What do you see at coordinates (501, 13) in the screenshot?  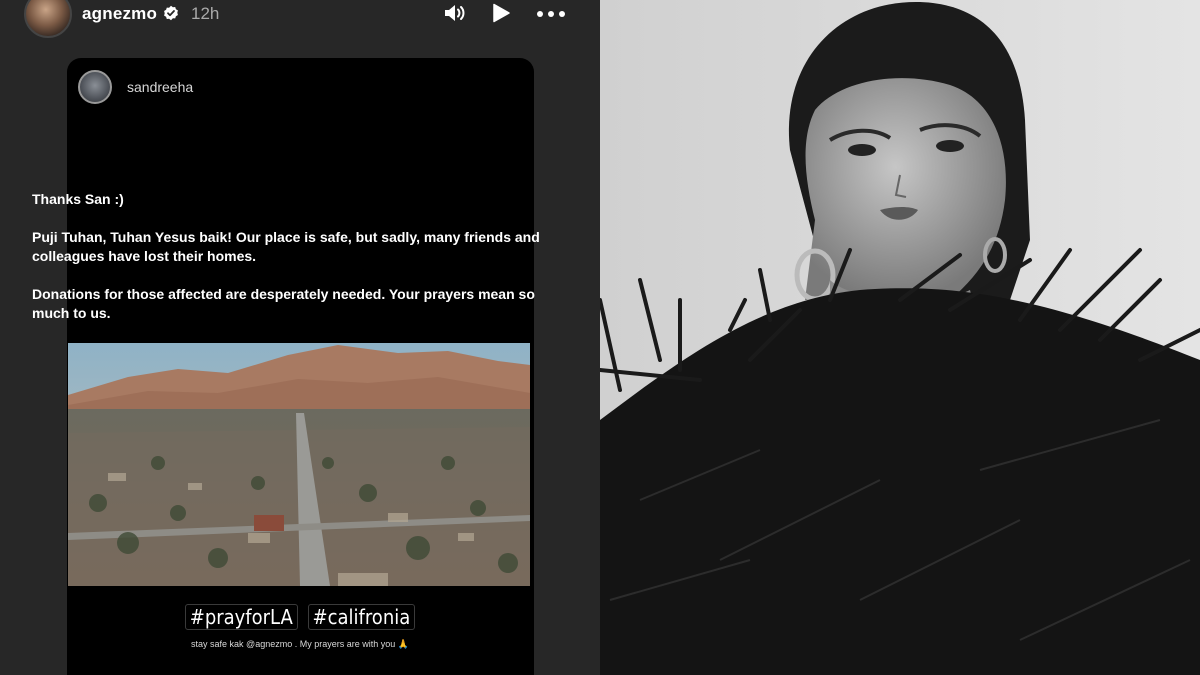 I see `play-icon` at bounding box center [501, 13].